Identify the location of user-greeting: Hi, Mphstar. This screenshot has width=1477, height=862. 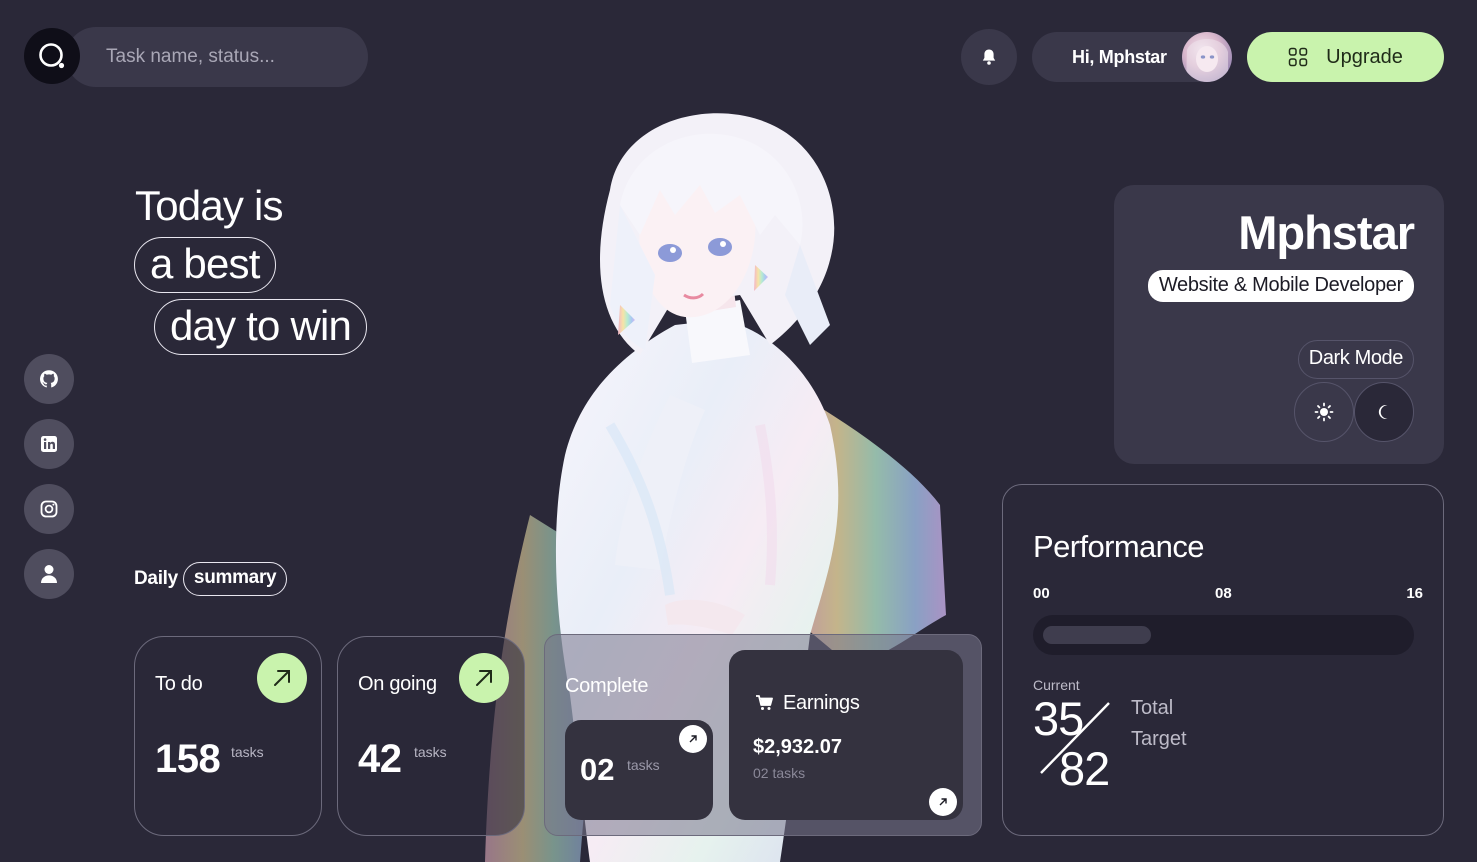
(1119, 56).